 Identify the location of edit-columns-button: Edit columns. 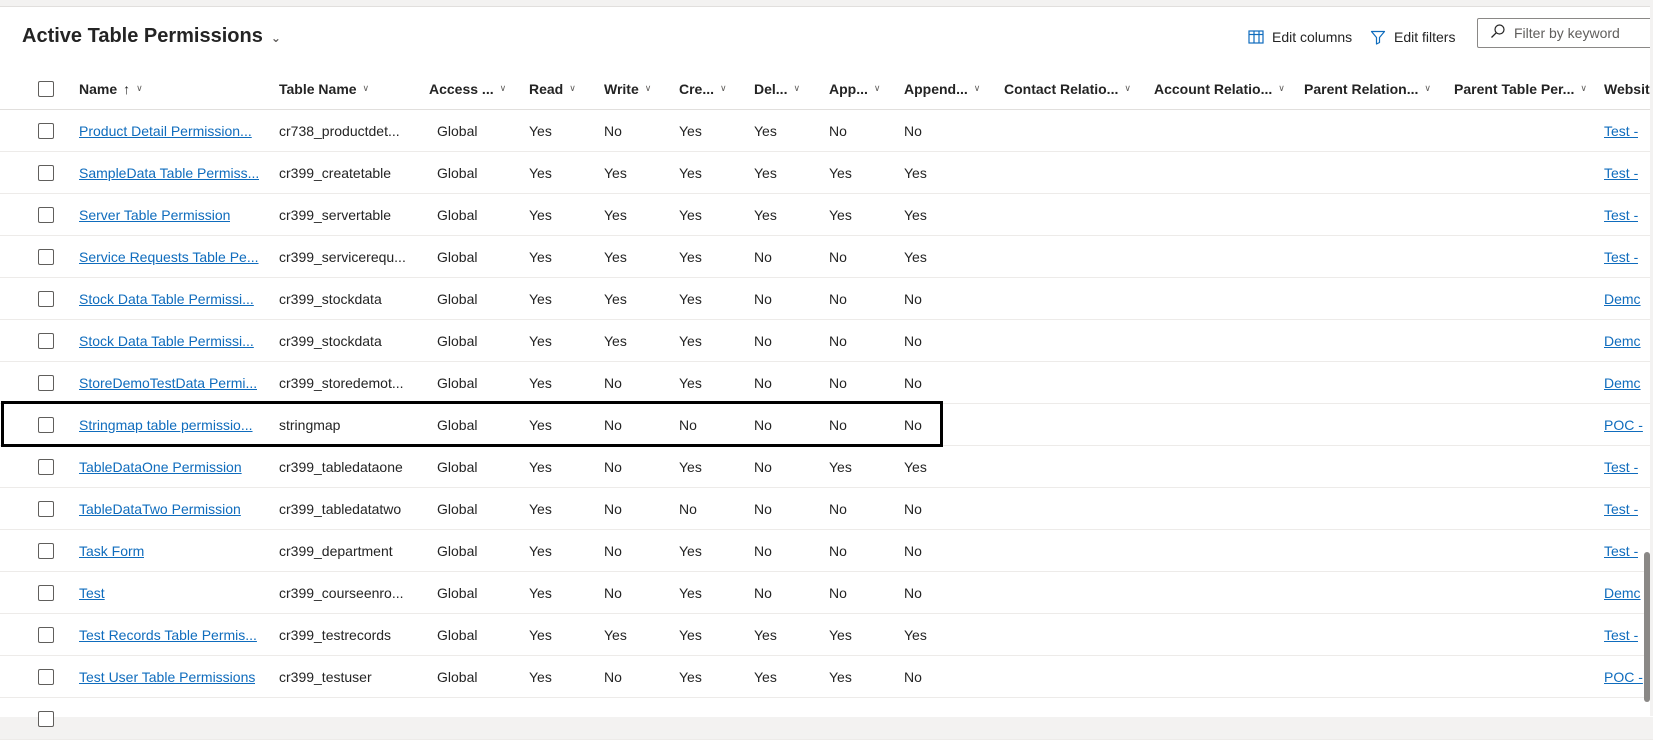
(1300, 37).